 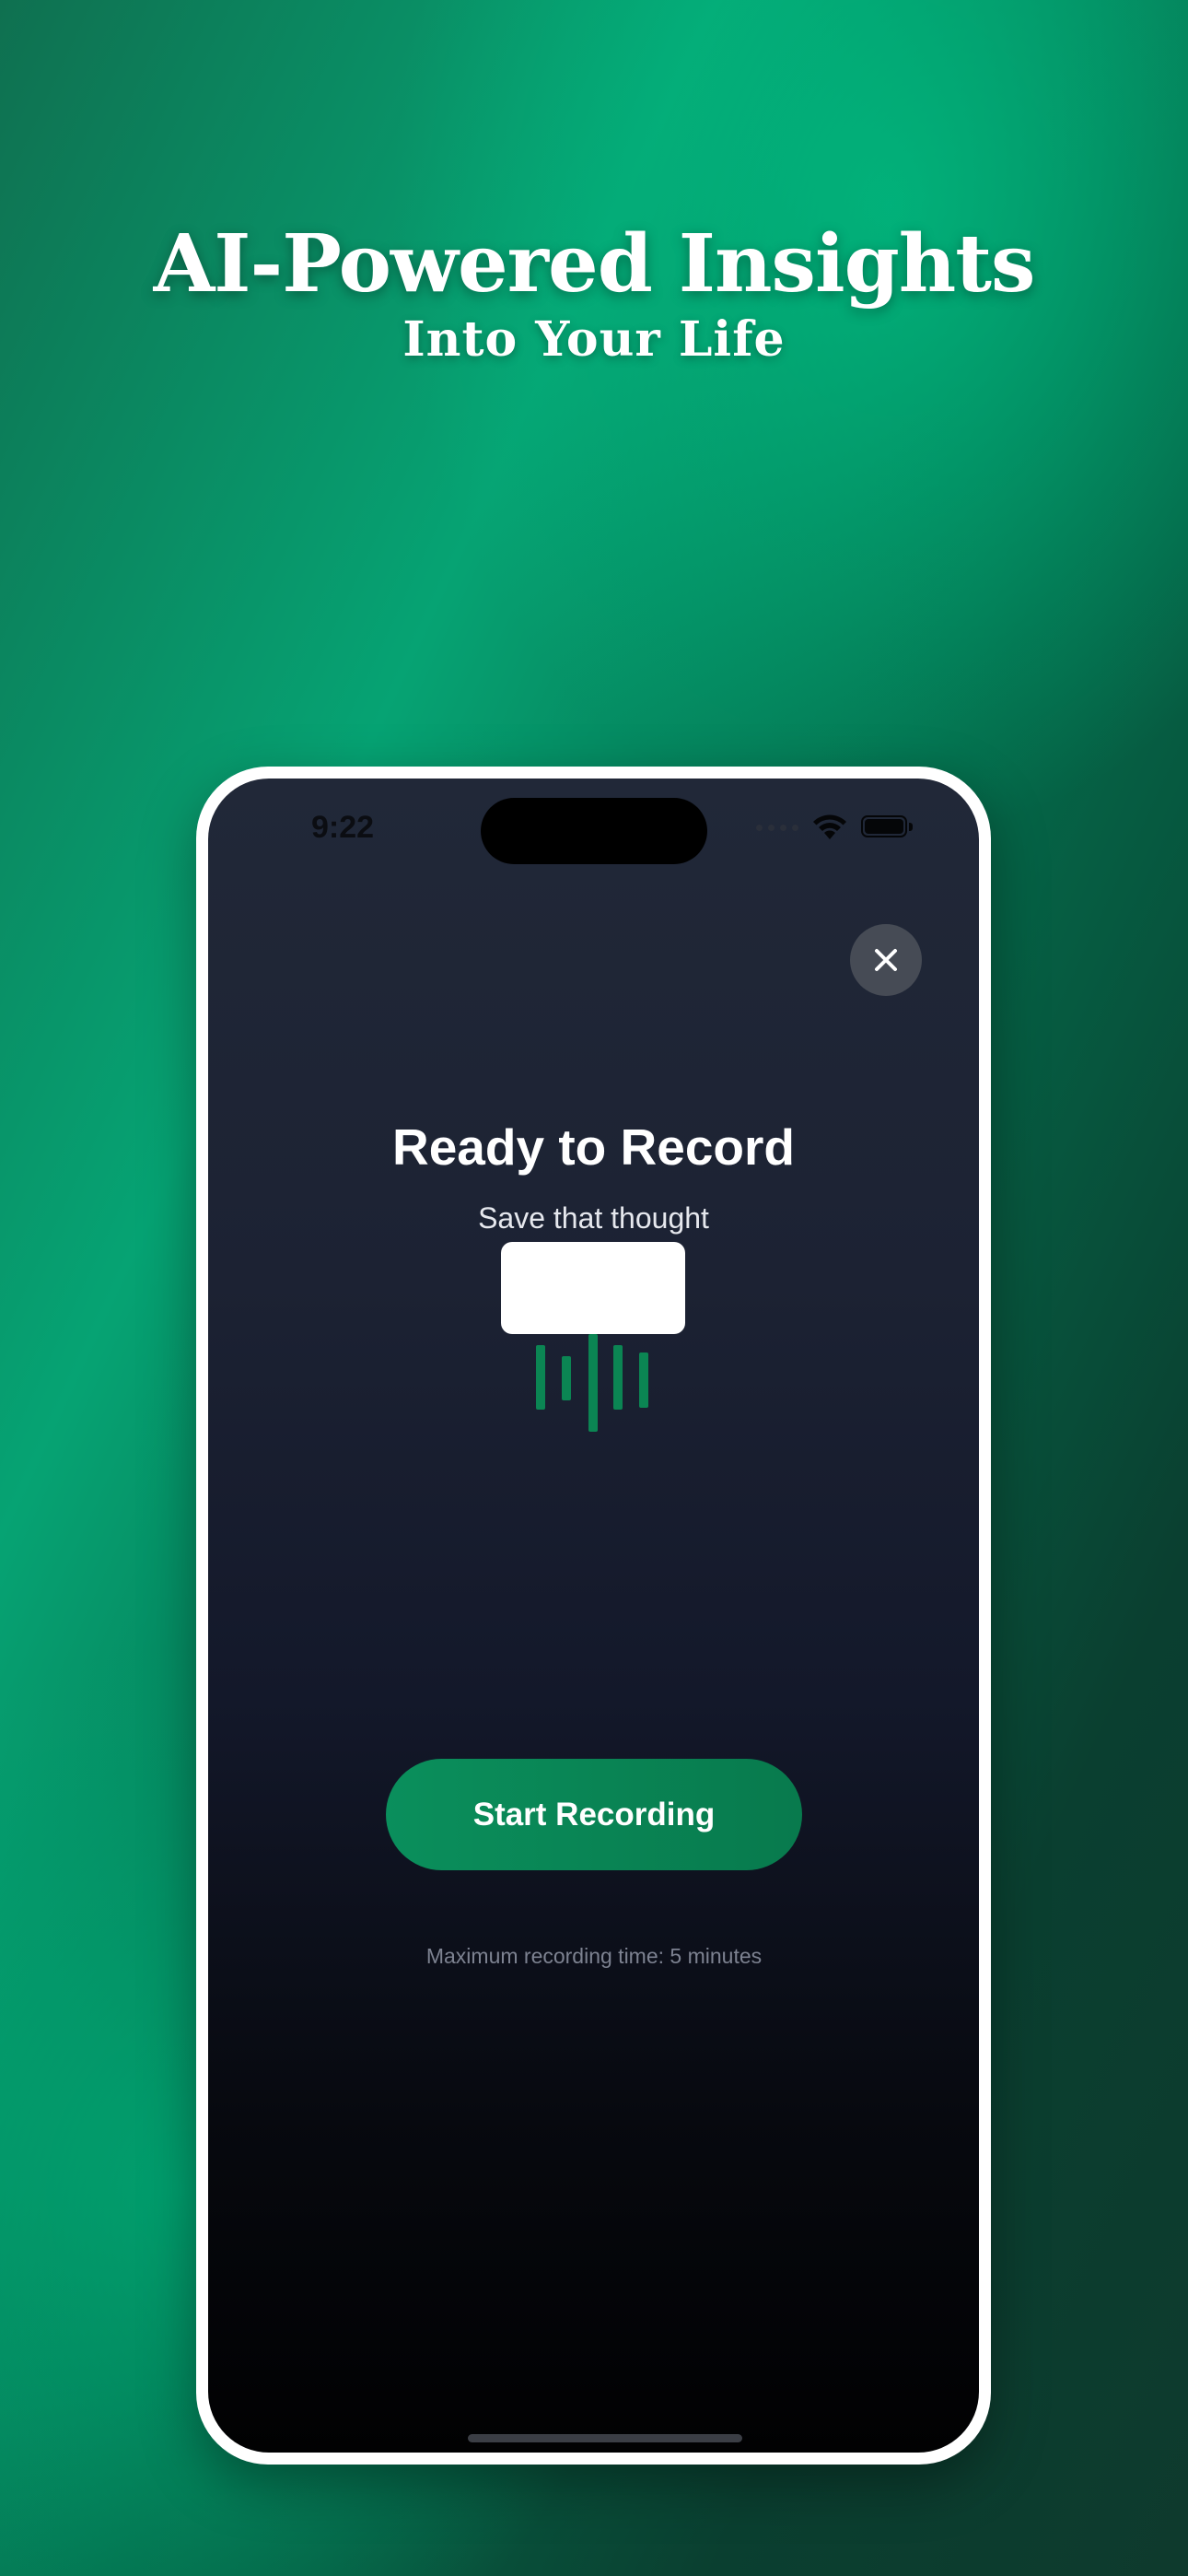 I want to click on close-button, so click(x=886, y=960).